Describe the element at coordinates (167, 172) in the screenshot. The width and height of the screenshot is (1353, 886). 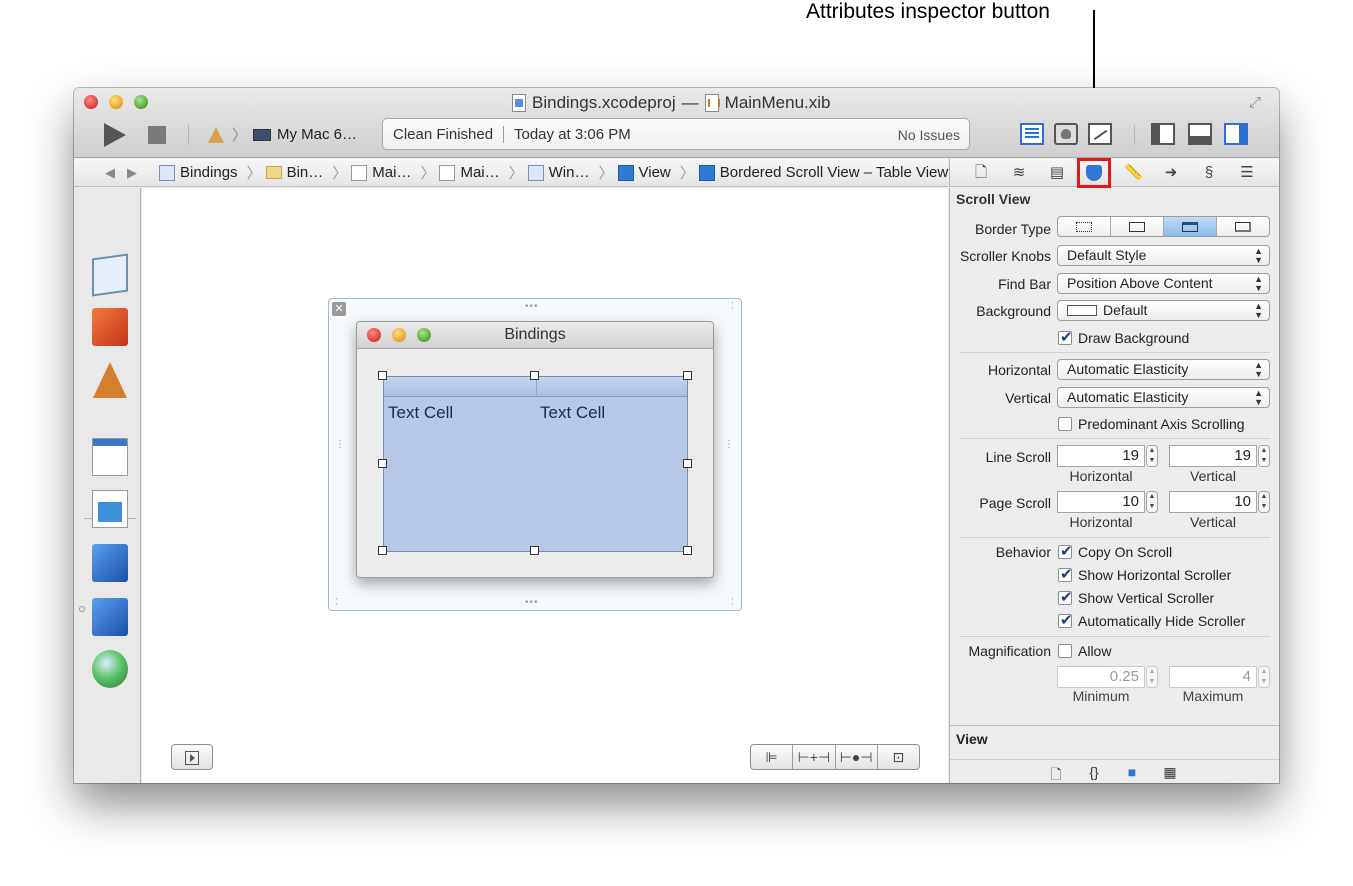
I see `project-icon` at that location.